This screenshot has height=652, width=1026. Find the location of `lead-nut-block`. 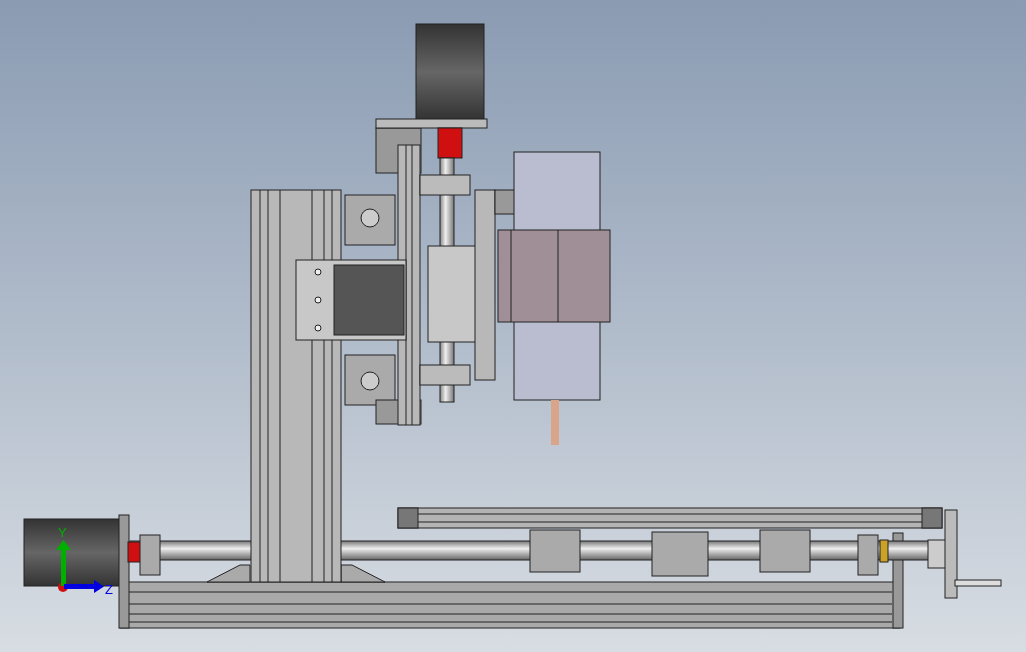

lead-nut-block is located at coordinates (680, 554).